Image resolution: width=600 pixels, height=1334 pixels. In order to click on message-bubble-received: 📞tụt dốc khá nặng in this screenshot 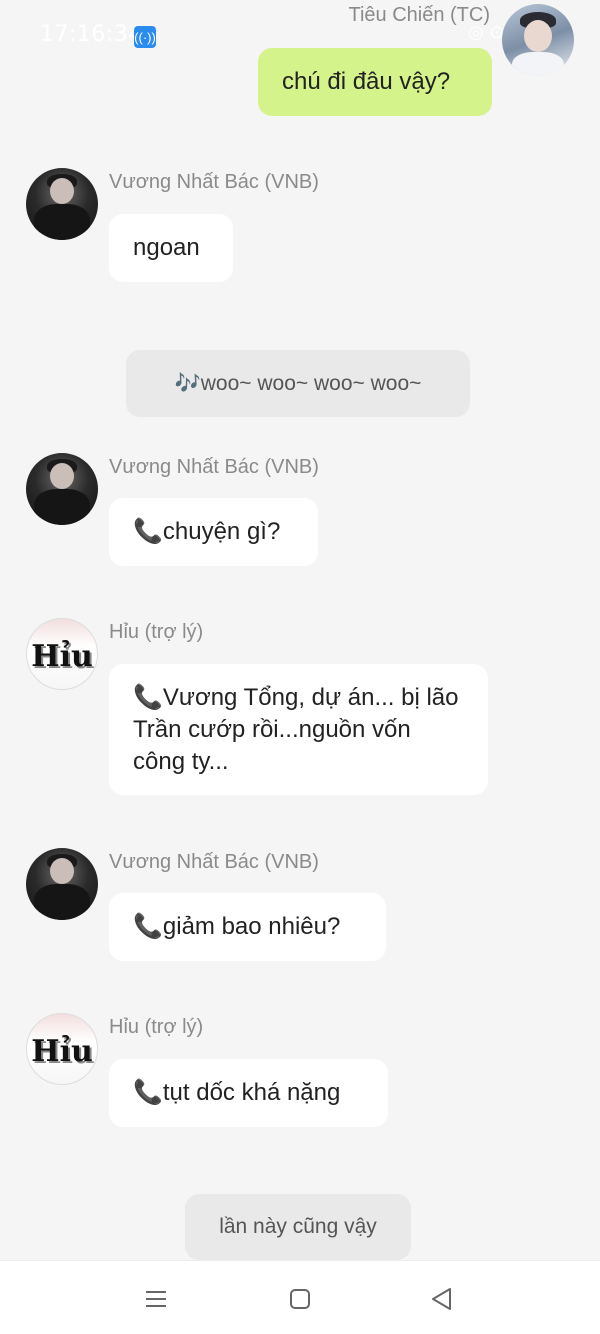, I will do `click(248, 1093)`.